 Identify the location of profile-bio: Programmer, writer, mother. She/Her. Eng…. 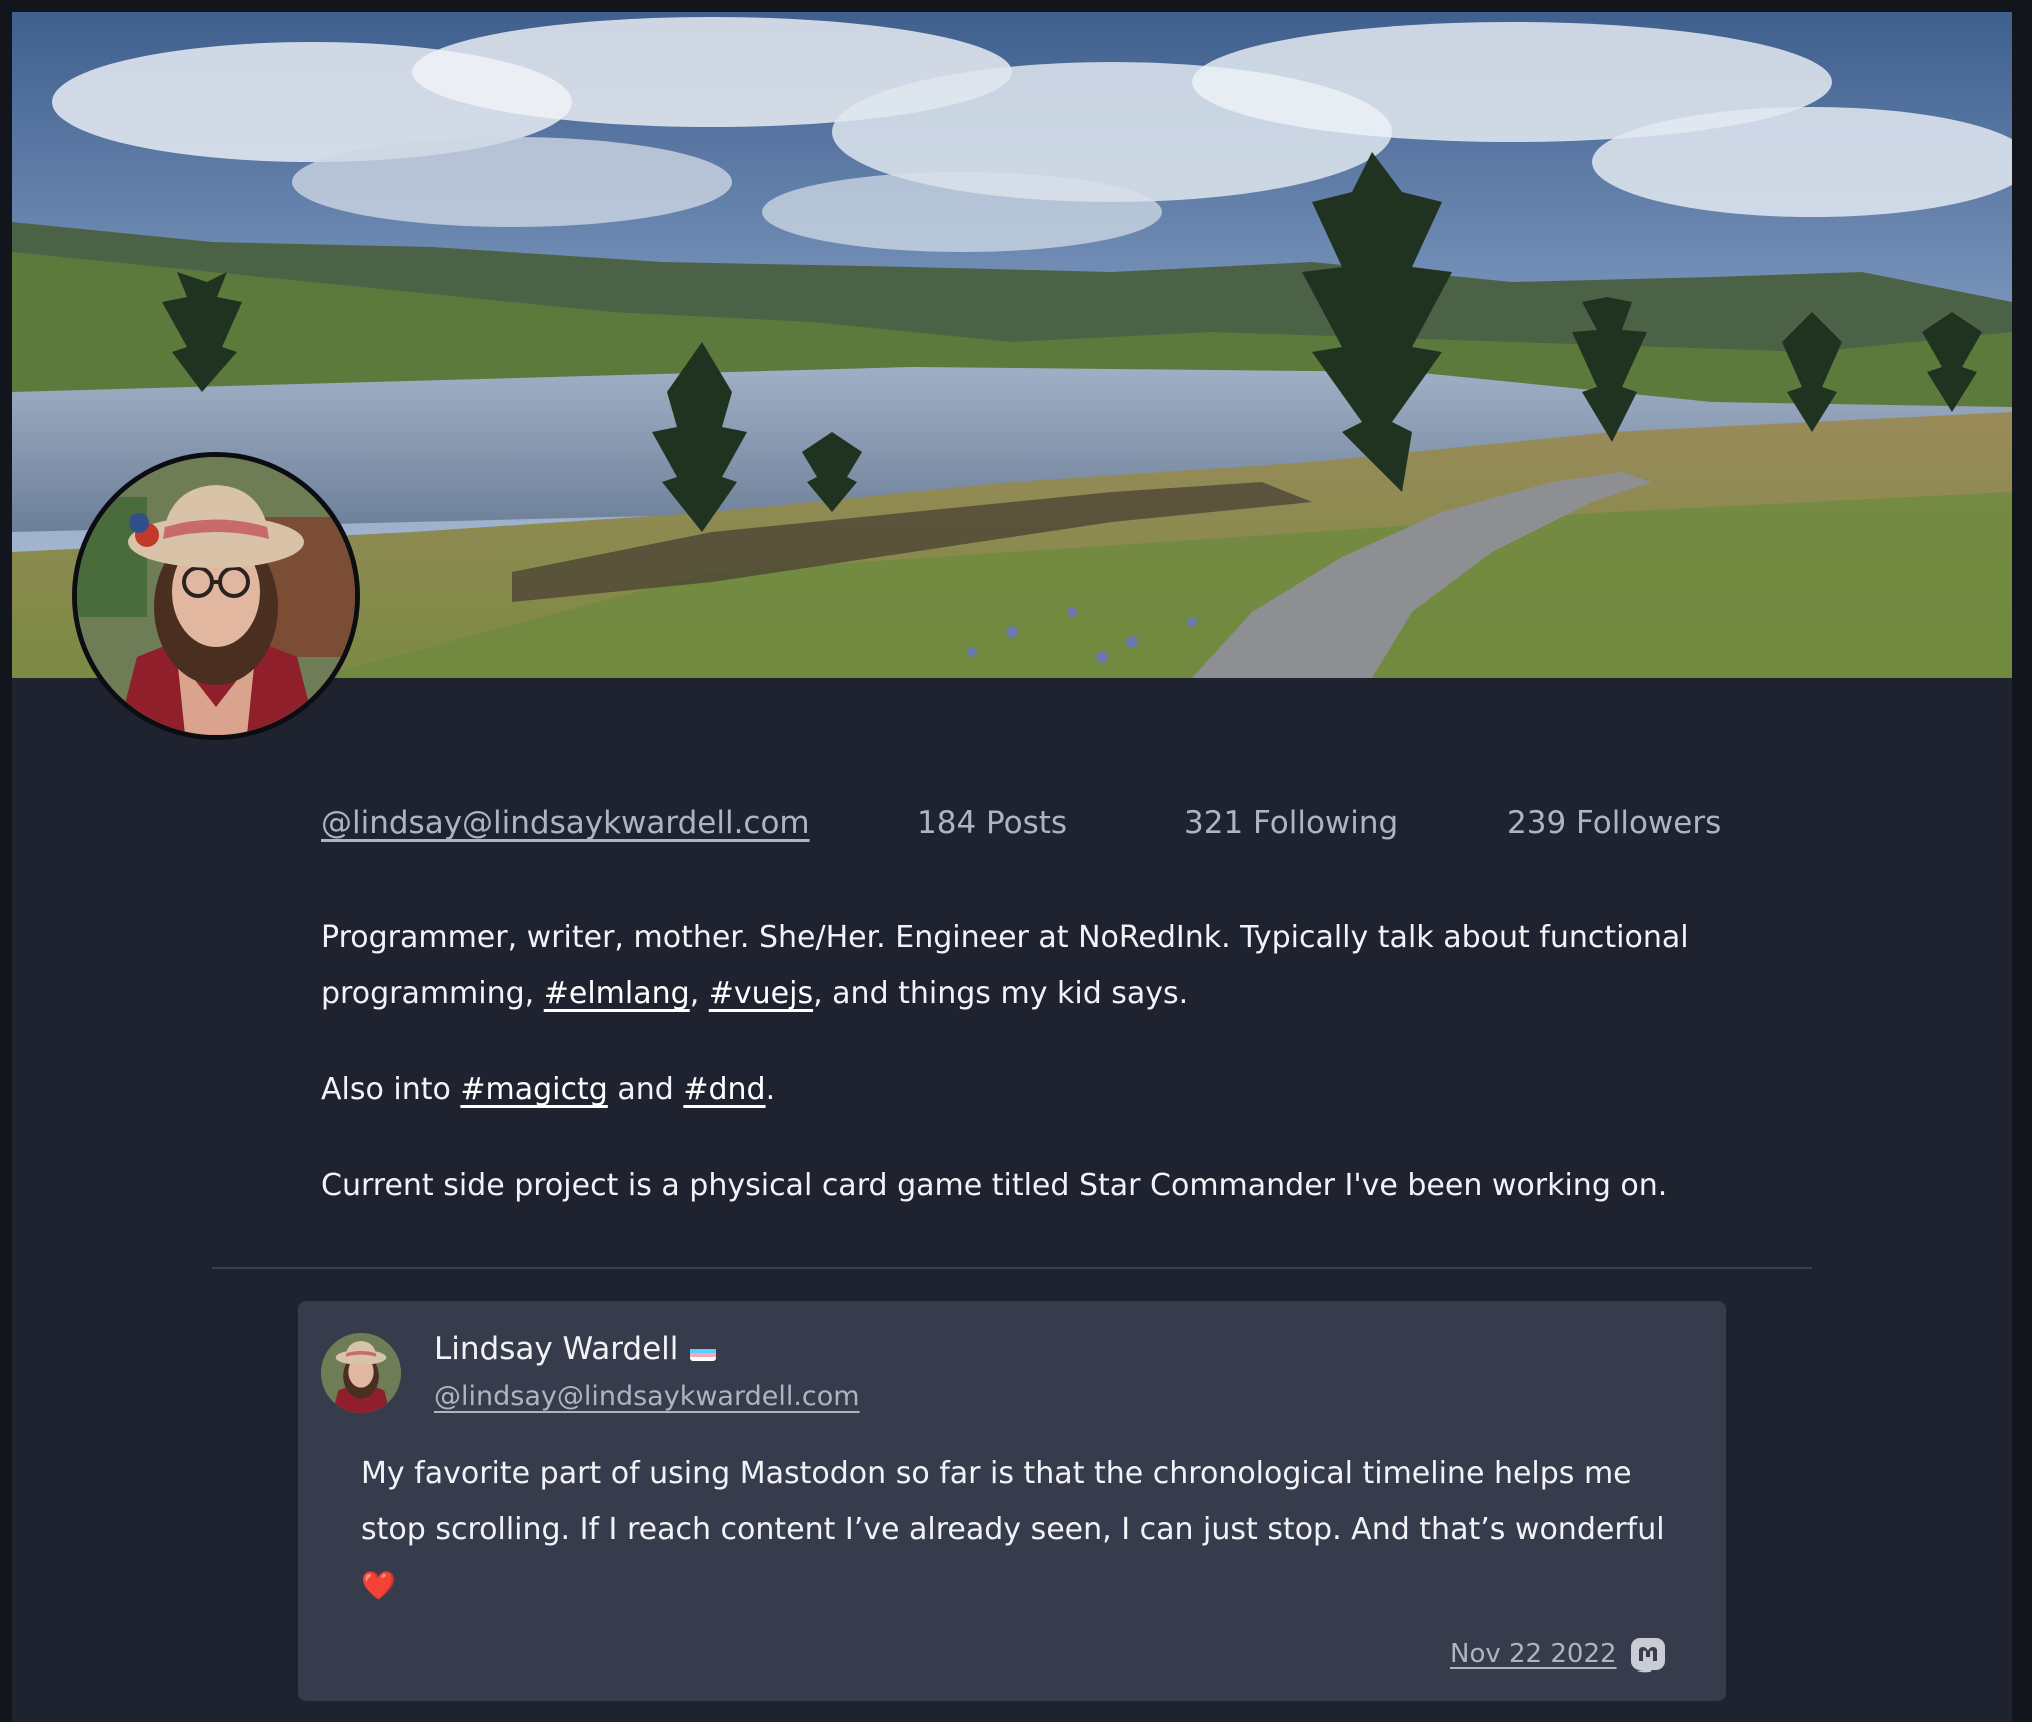
(1021, 1082).